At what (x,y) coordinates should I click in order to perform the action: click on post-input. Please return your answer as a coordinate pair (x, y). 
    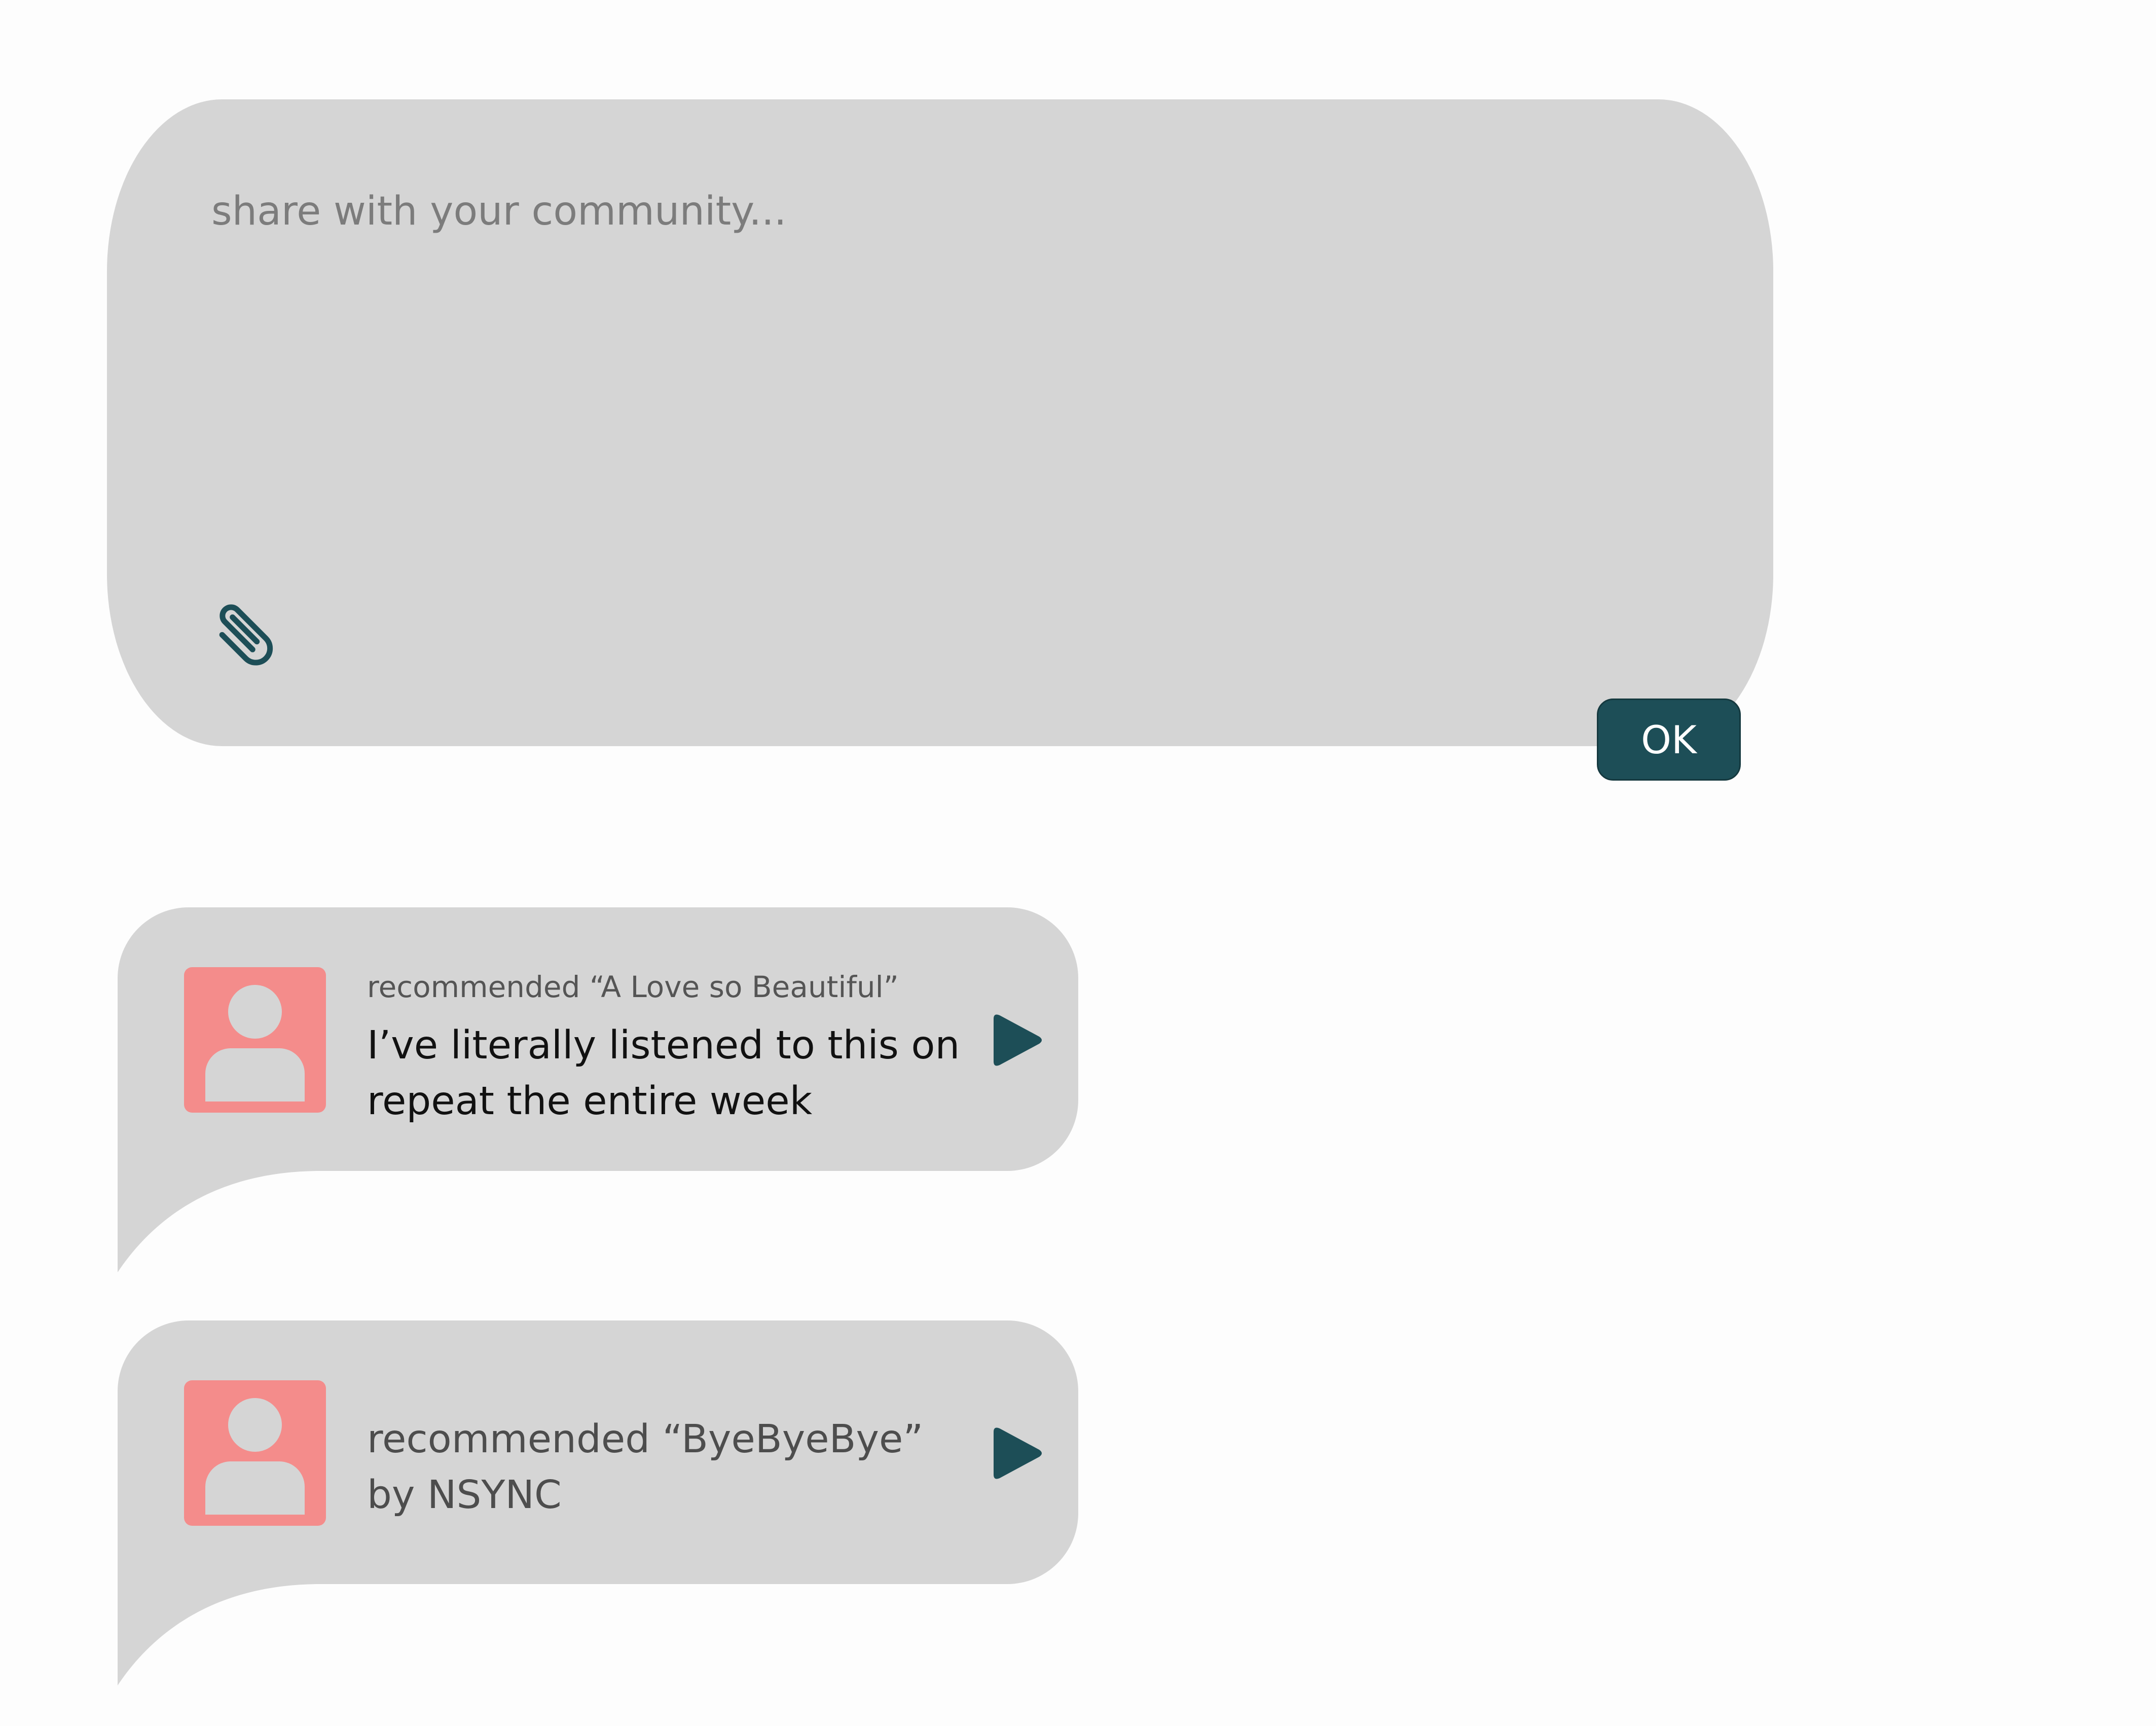
    Looking at the image, I should click on (921, 365).